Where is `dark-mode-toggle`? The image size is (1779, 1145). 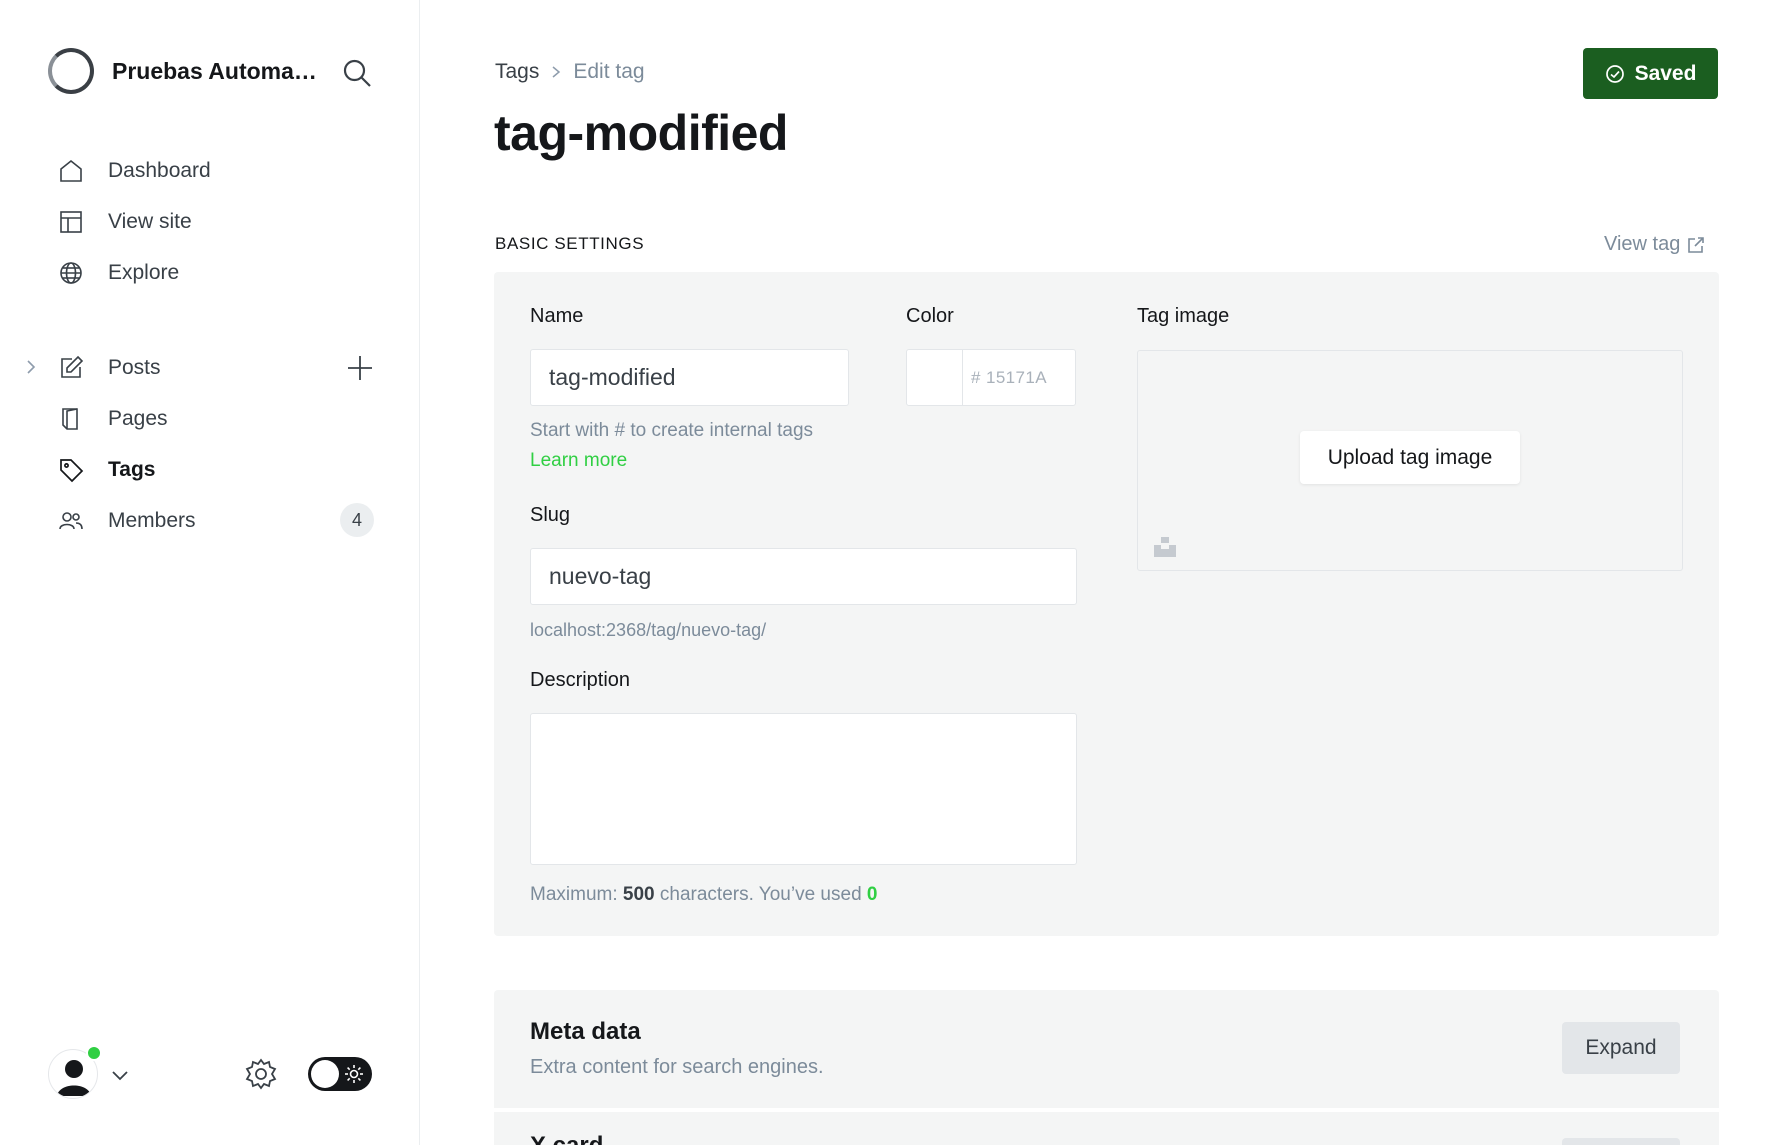
dark-mode-toggle is located at coordinates (340, 1074).